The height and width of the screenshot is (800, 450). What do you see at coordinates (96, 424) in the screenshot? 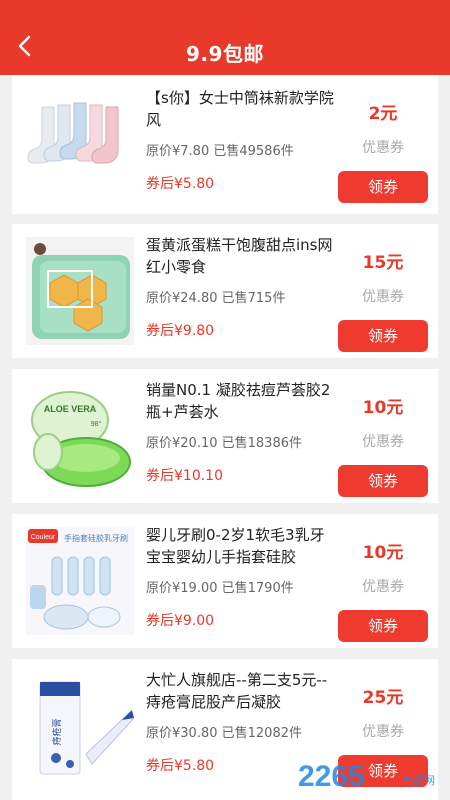
I see `aloe-badge-text: 98°` at bounding box center [96, 424].